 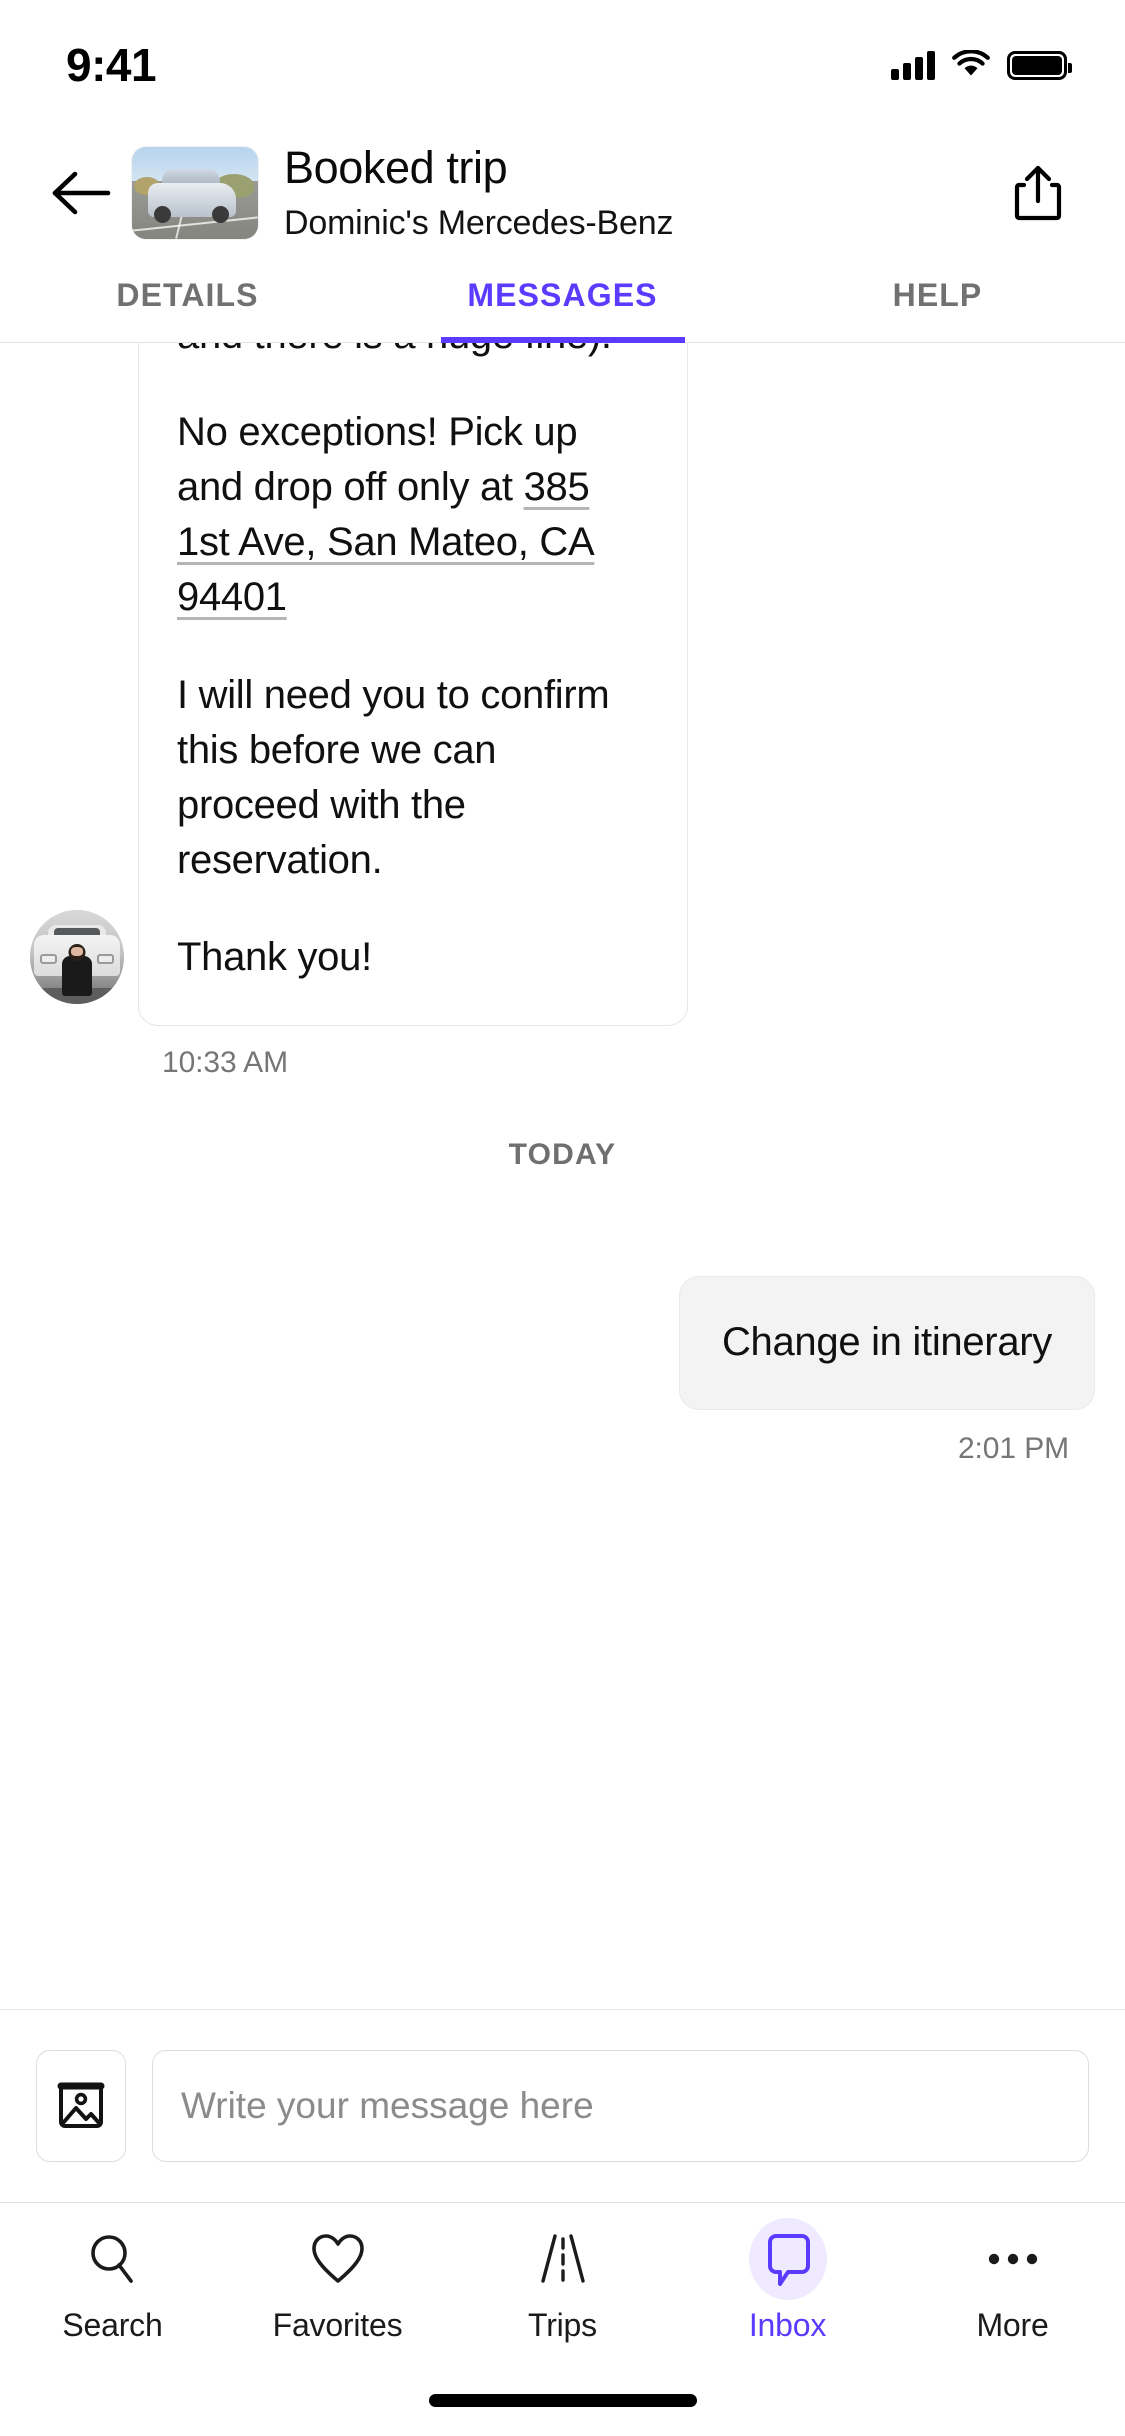 I want to click on tab-details: DETAILS, so click(x=187, y=298).